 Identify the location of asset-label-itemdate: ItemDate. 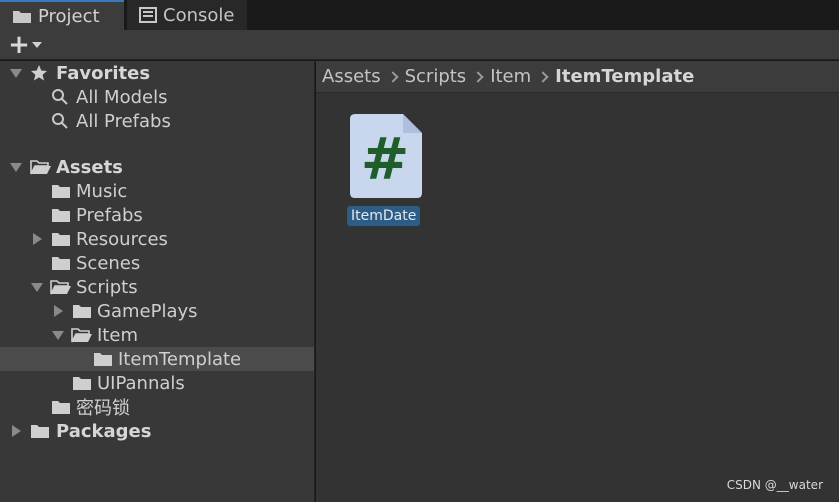
(384, 216).